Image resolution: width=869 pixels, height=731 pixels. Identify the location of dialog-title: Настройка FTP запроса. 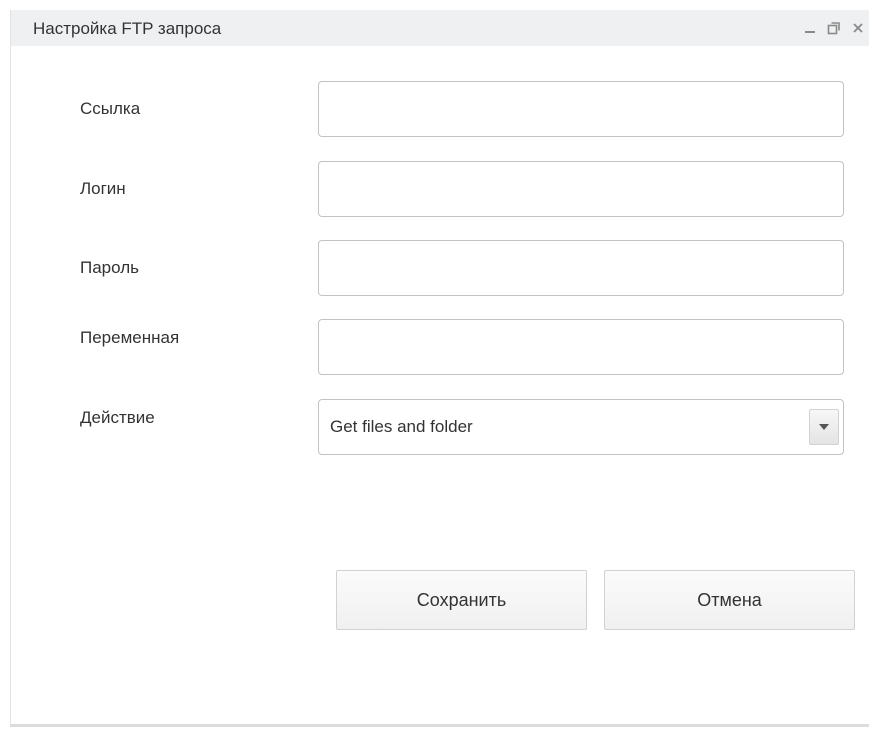
(127, 28).